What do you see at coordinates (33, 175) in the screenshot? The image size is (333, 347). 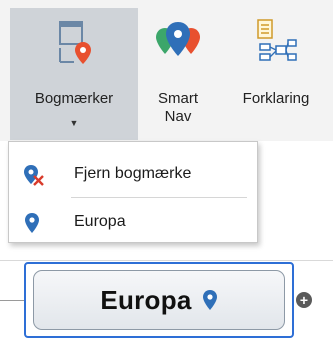 I see `remove-bookmark-icon` at bounding box center [33, 175].